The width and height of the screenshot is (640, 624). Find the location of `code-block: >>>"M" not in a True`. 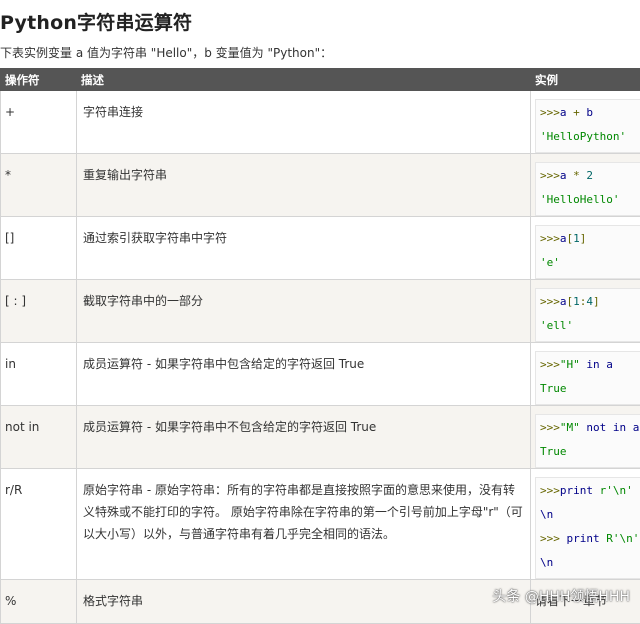

code-block: >>>"M" not in a True is located at coordinates (587, 441).